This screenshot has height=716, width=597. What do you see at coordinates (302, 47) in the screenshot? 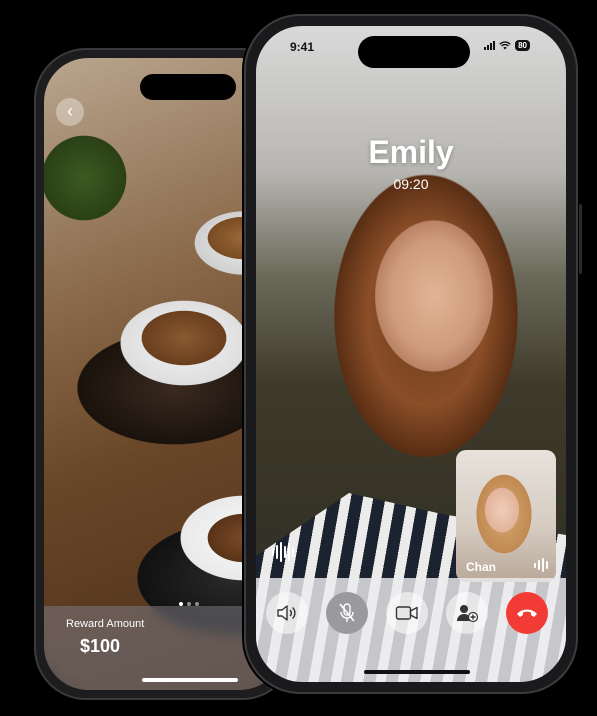
I see `status-time: 9:41` at bounding box center [302, 47].